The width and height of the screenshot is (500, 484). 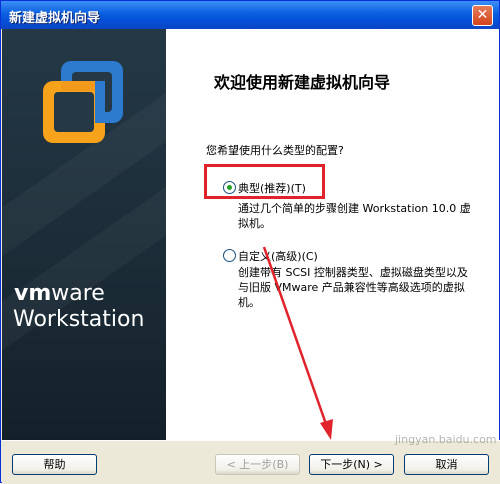 I want to click on close-icon: ✕, so click(x=482, y=15).